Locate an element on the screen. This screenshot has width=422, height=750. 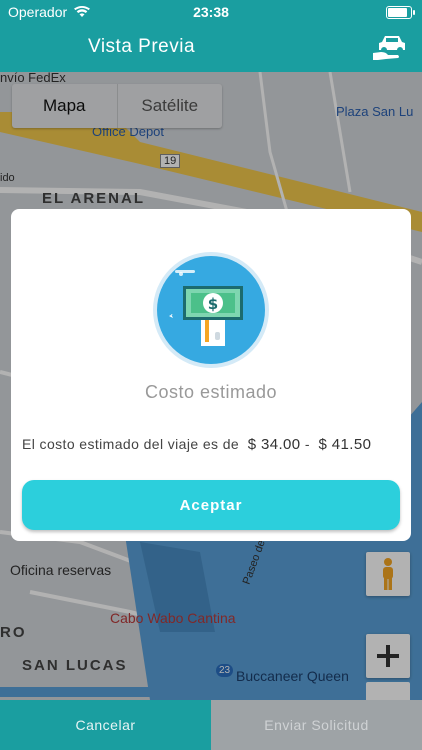
money-bill-sign-icon: $ is located at coordinates (211, 310).